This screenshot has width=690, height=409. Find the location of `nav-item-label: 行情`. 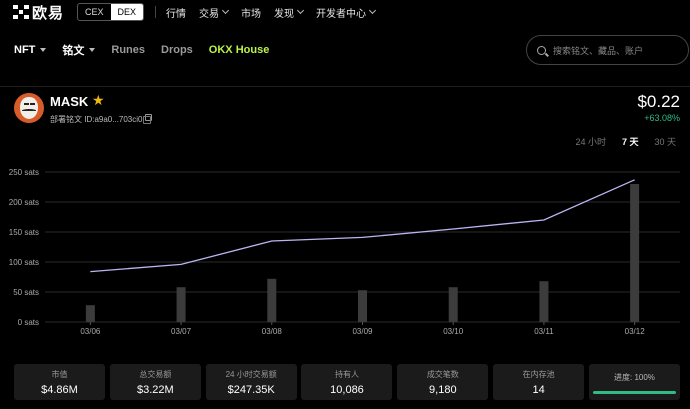

nav-item-label: 行情 is located at coordinates (176, 14).